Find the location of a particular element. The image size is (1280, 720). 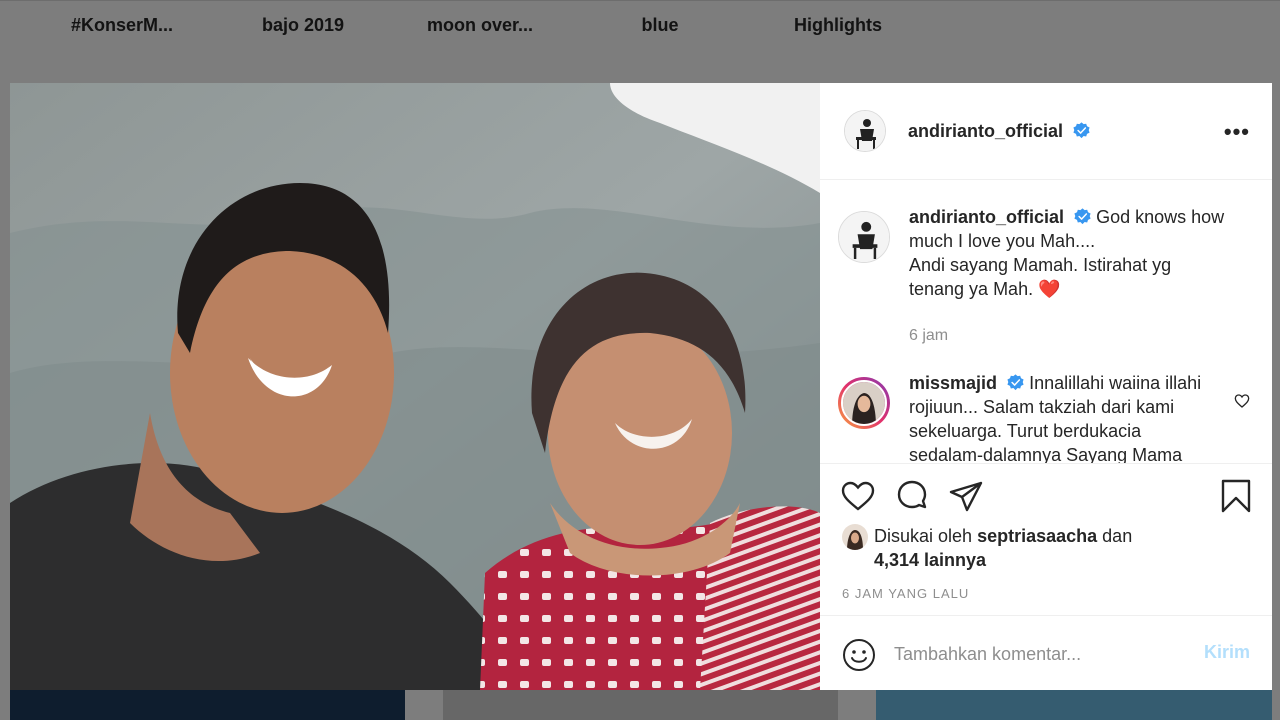

post-header: andirianto_official ••• is located at coordinates (1046, 131).